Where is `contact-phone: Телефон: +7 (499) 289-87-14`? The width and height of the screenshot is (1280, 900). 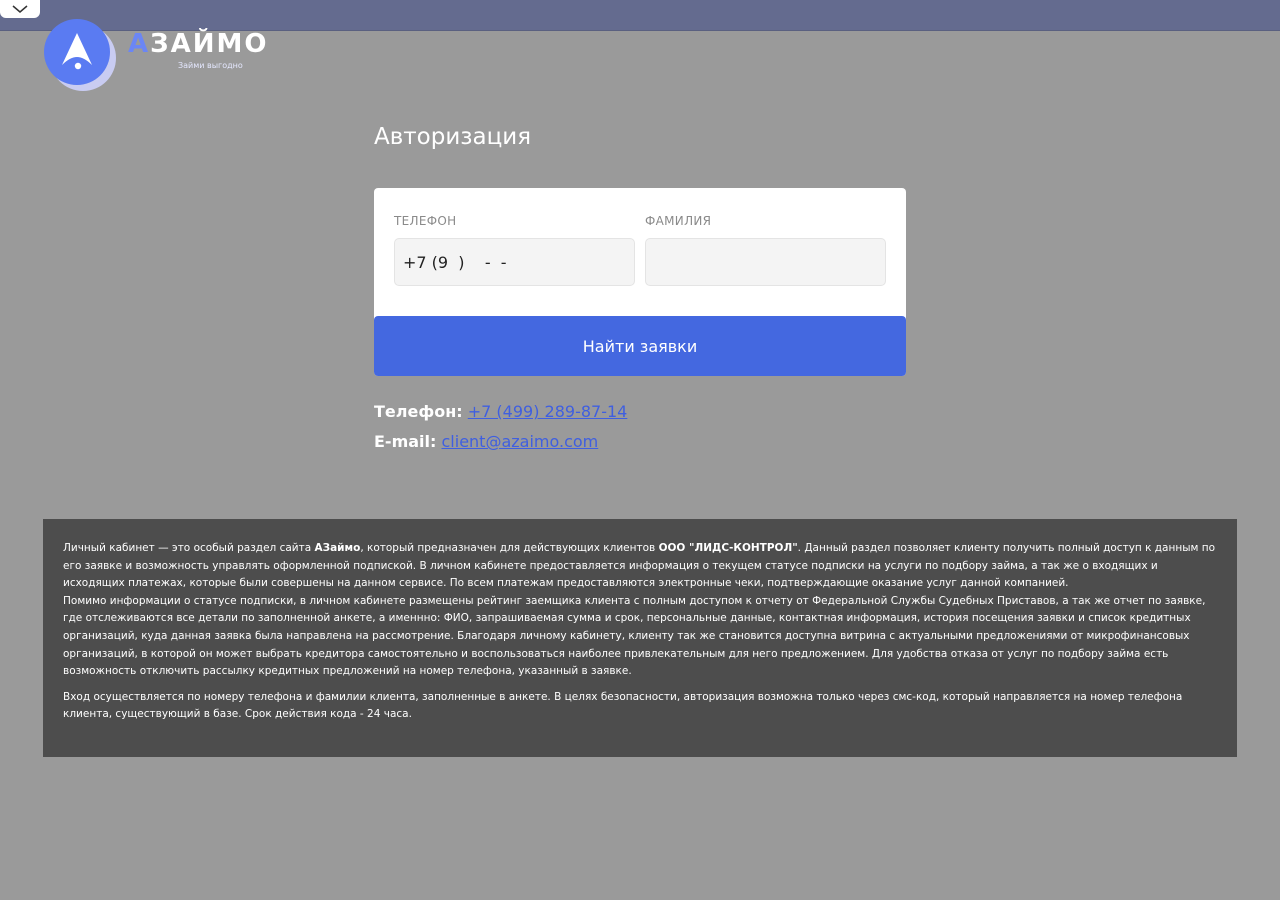
contact-phone: Телефон: +7 (499) 289-87-14 is located at coordinates (500, 411).